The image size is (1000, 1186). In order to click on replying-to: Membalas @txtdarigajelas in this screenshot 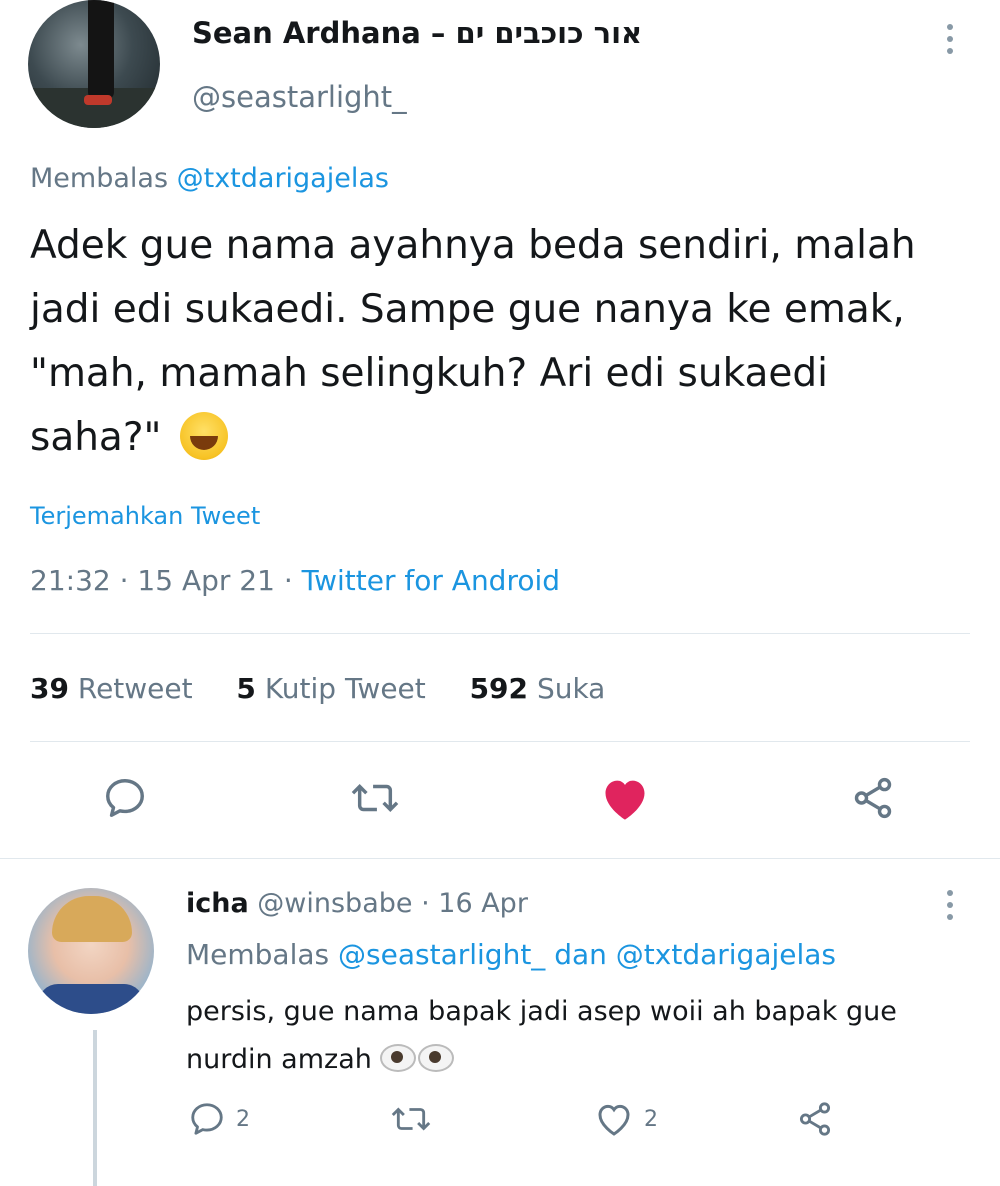, I will do `click(209, 178)`.